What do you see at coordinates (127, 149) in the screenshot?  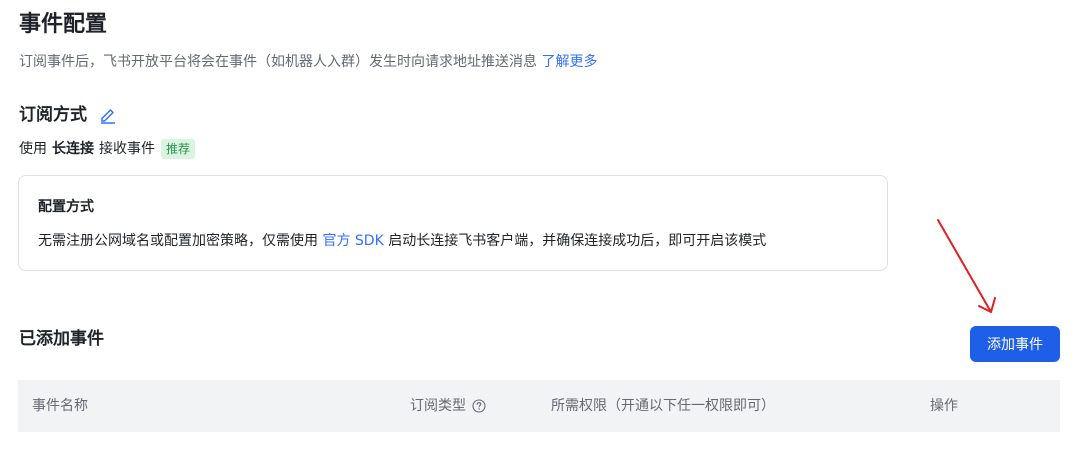 I see `mode-suffix: 接收事件` at bounding box center [127, 149].